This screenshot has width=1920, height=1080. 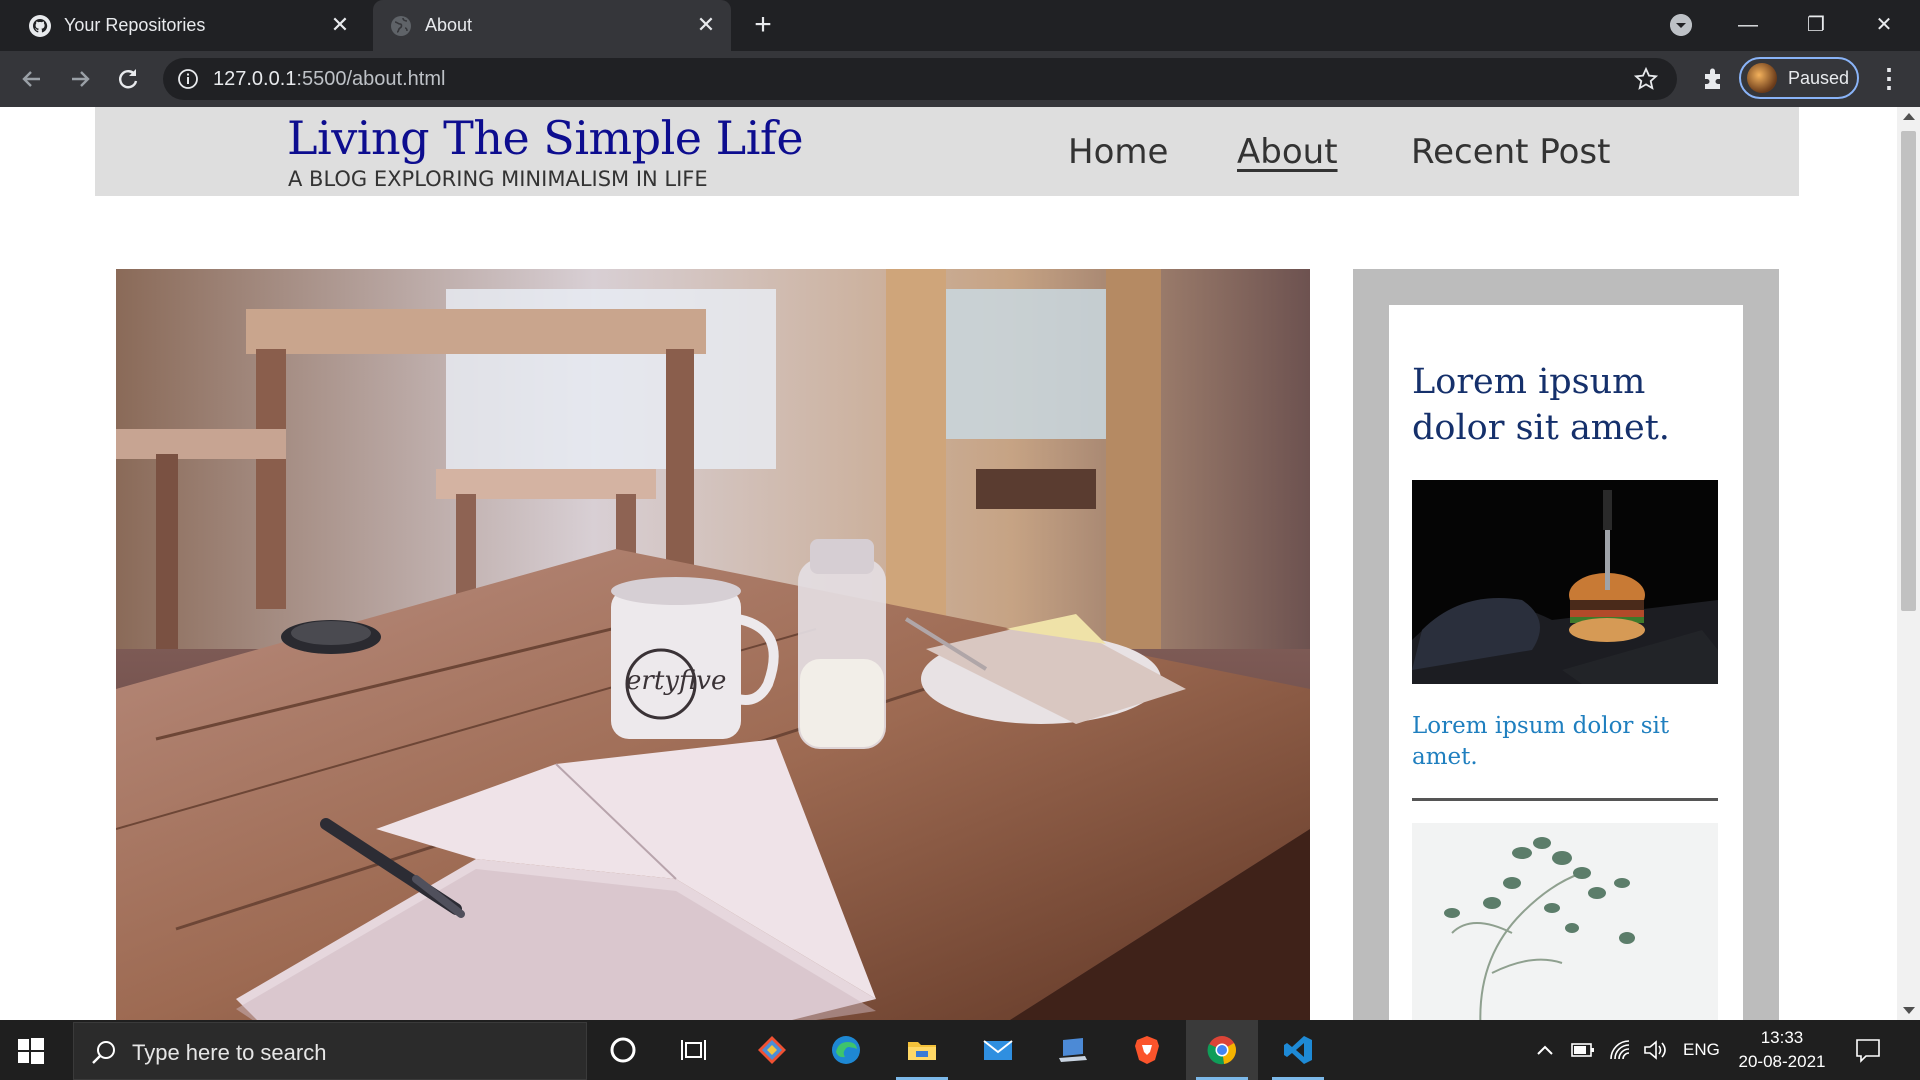 What do you see at coordinates (80, 79) in the screenshot?
I see `forward-icon` at bounding box center [80, 79].